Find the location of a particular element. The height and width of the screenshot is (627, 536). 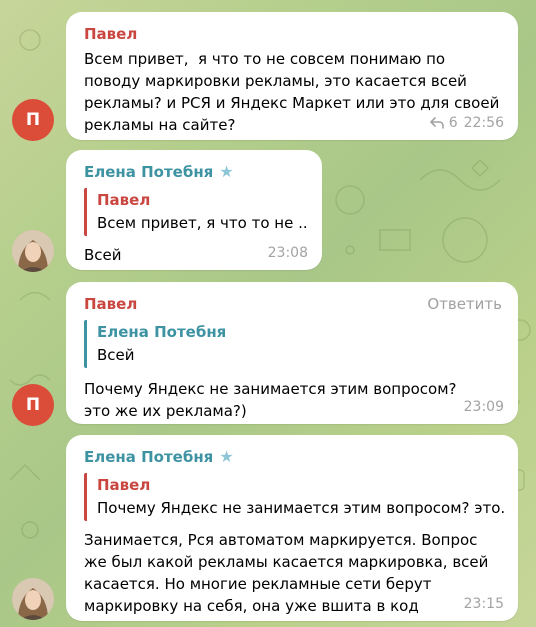

message-meta: 6 22:56 is located at coordinates (466, 123).